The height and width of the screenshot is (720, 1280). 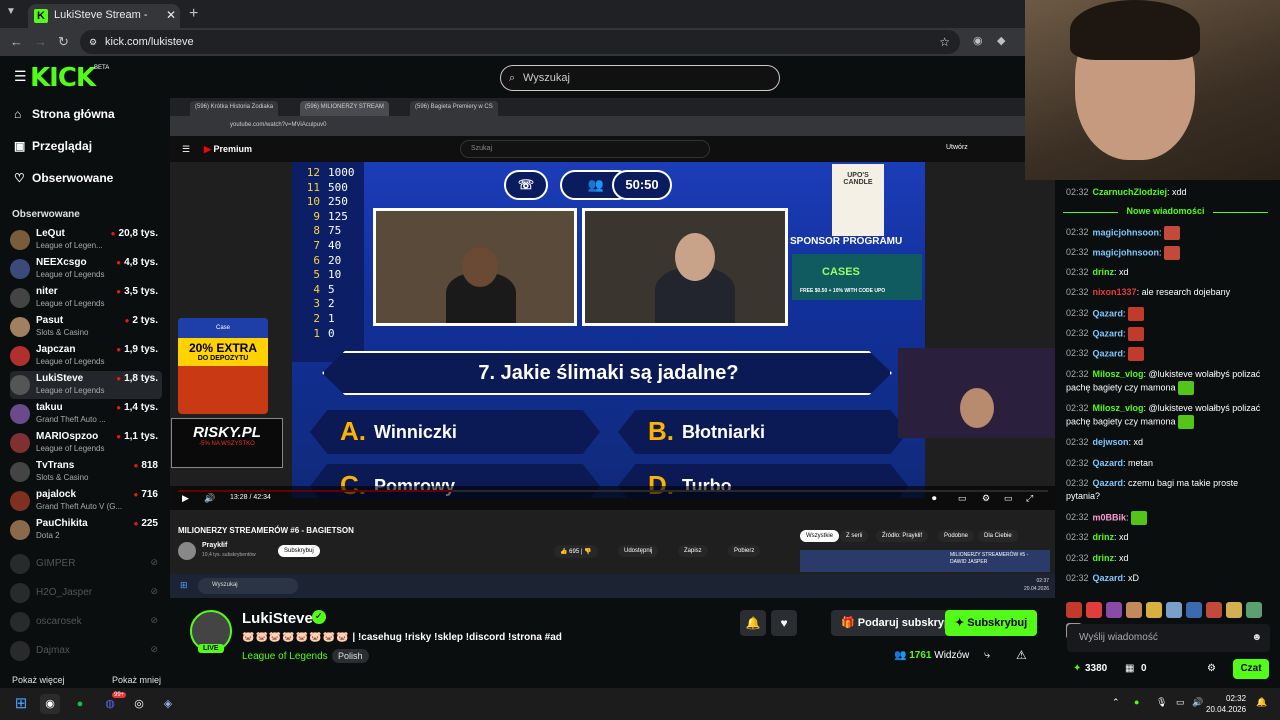 What do you see at coordinates (86, 414) in the screenshot?
I see `sidebar-channel: takuu Grand Theft Auto ... 1,4 tys.` at bounding box center [86, 414].